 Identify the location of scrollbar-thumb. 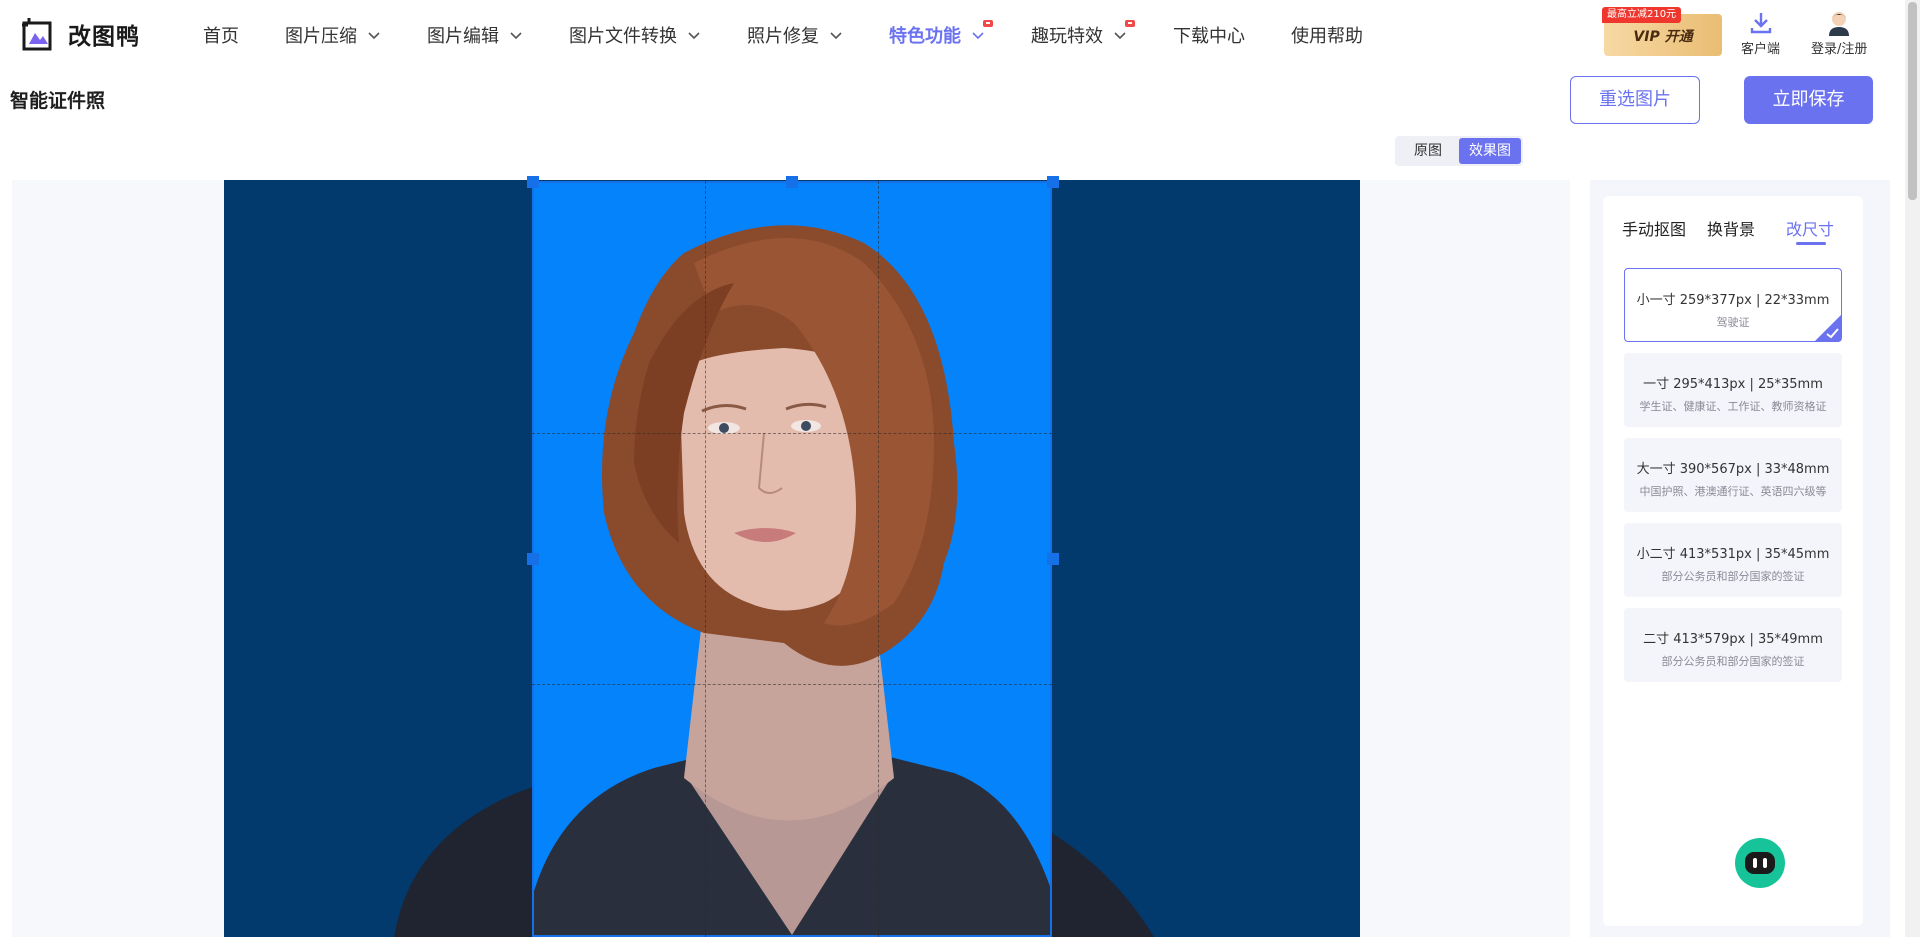
(1912, 101).